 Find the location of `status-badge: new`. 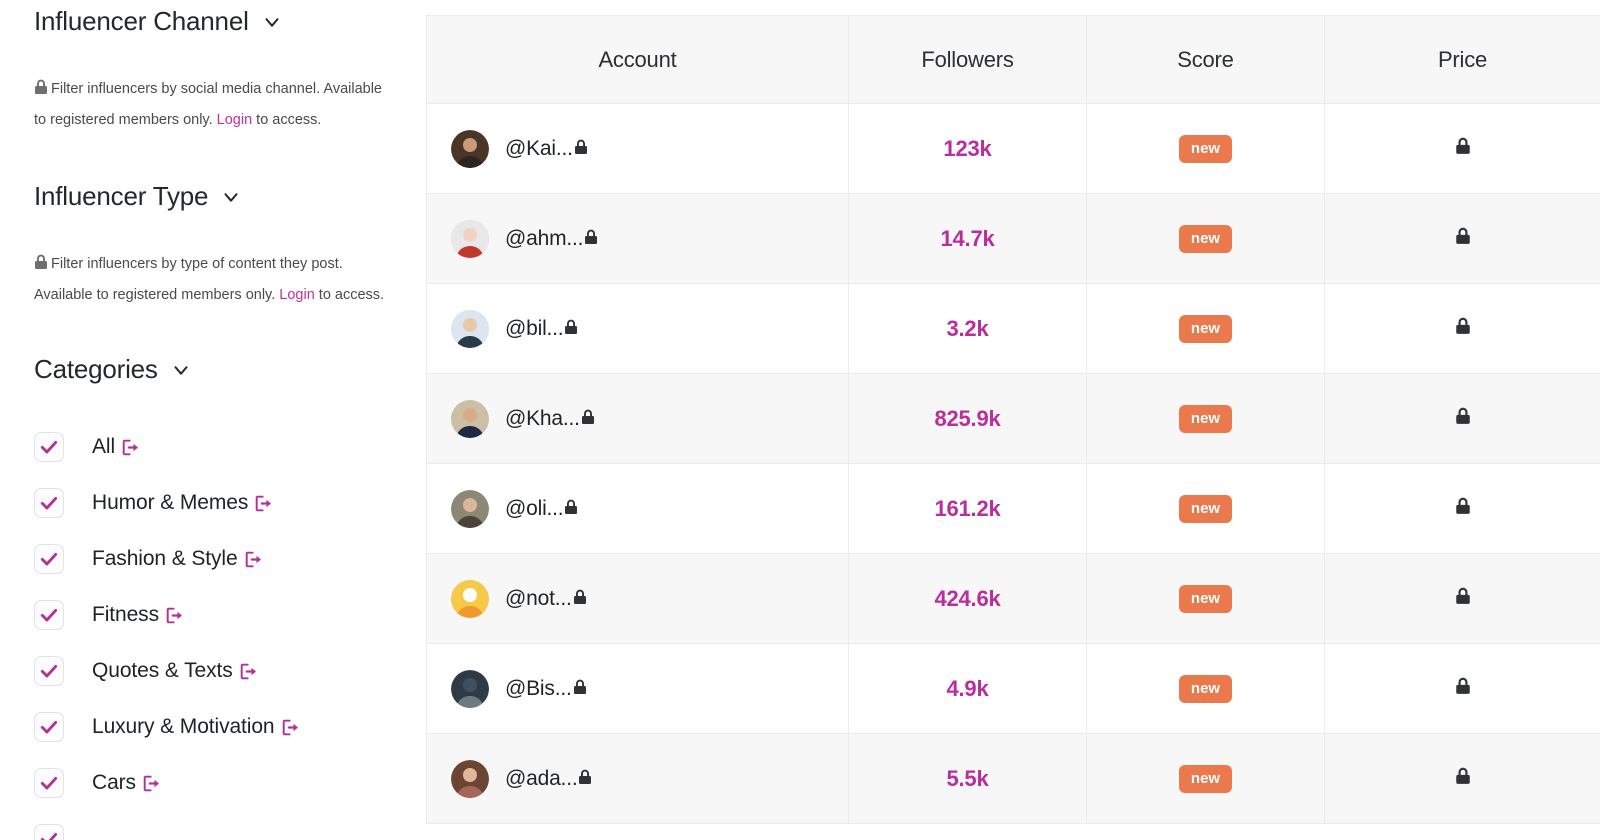

status-badge: new is located at coordinates (1205, 778).